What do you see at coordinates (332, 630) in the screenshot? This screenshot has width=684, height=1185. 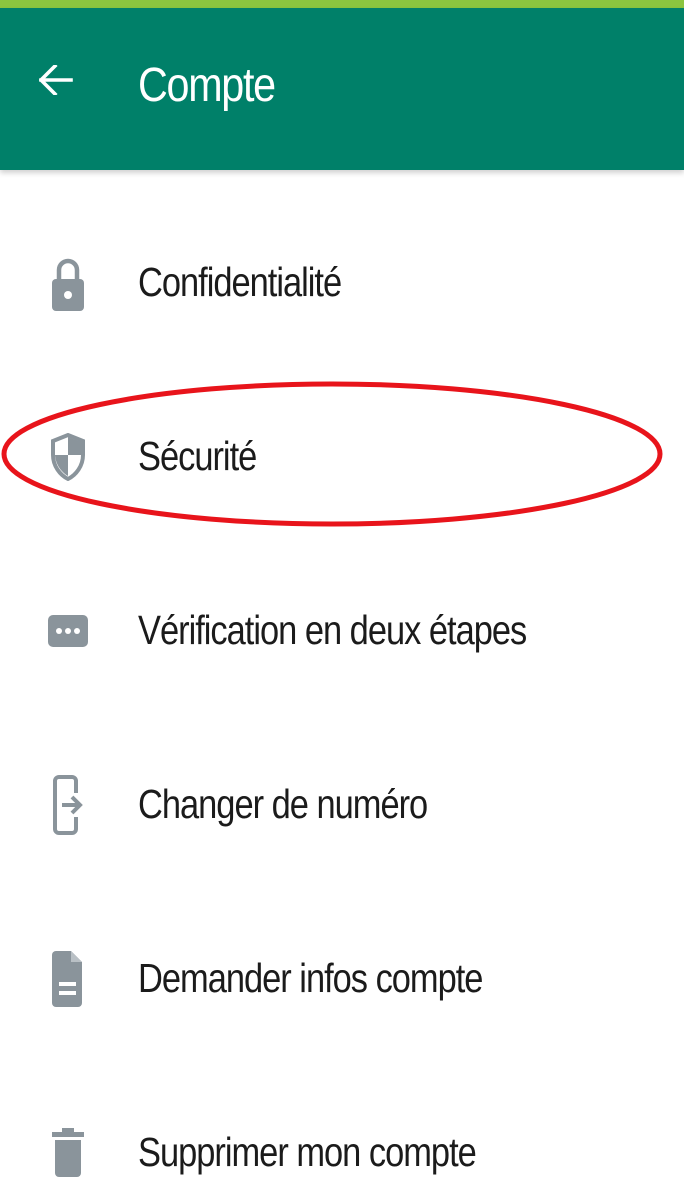 I see `menu-item-label: Vérification en deux étapes` at bounding box center [332, 630].